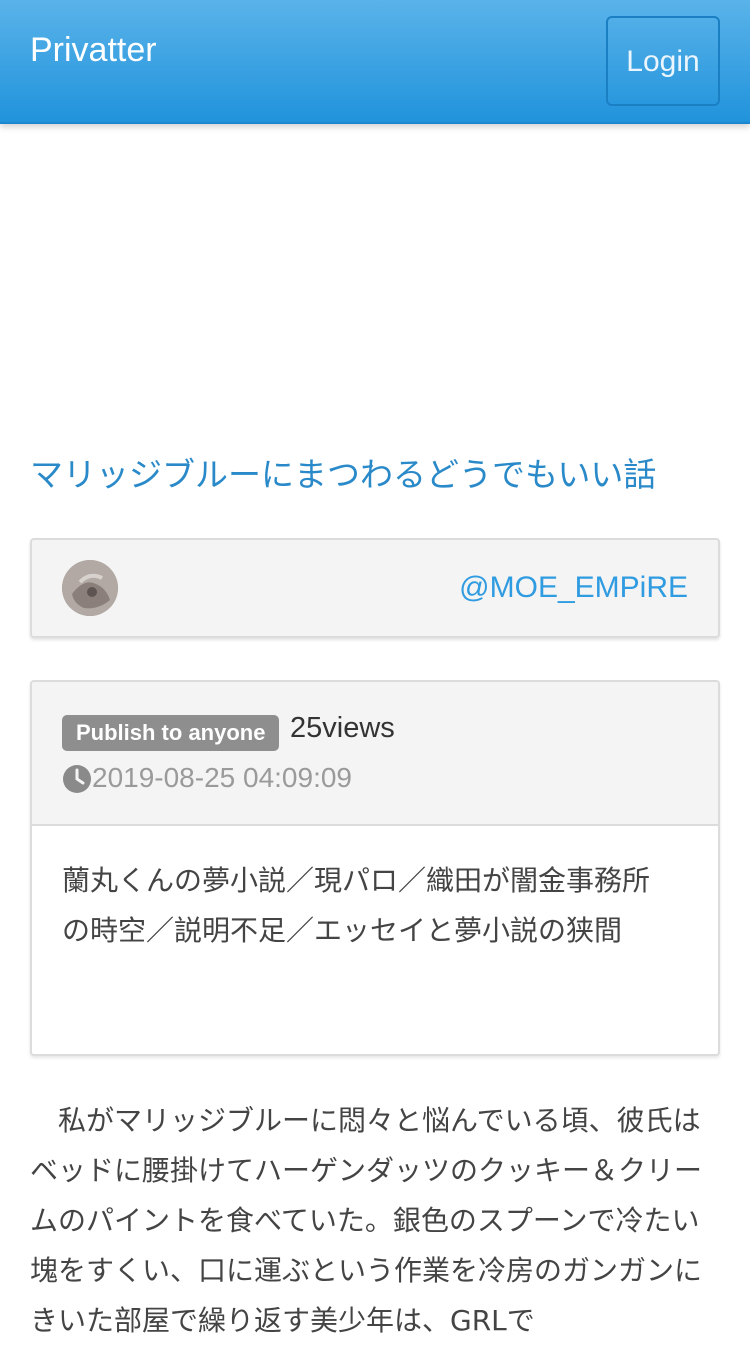 The image size is (750, 1346). Describe the element at coordinates (93, 50) in the screenshot. I see `brand-logo: Privatter` at that location.